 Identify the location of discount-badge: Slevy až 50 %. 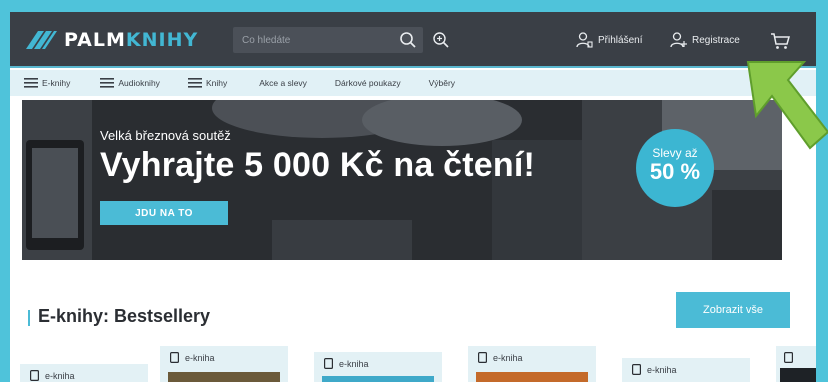
(675, 168).